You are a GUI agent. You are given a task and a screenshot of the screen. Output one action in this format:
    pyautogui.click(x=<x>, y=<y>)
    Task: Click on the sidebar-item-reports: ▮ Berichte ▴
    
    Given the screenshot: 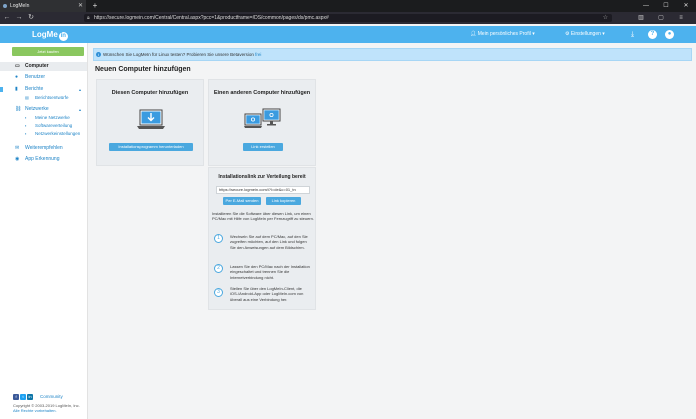 What is the action you would take?
    pyautogui.click(x=43, y=89)
    